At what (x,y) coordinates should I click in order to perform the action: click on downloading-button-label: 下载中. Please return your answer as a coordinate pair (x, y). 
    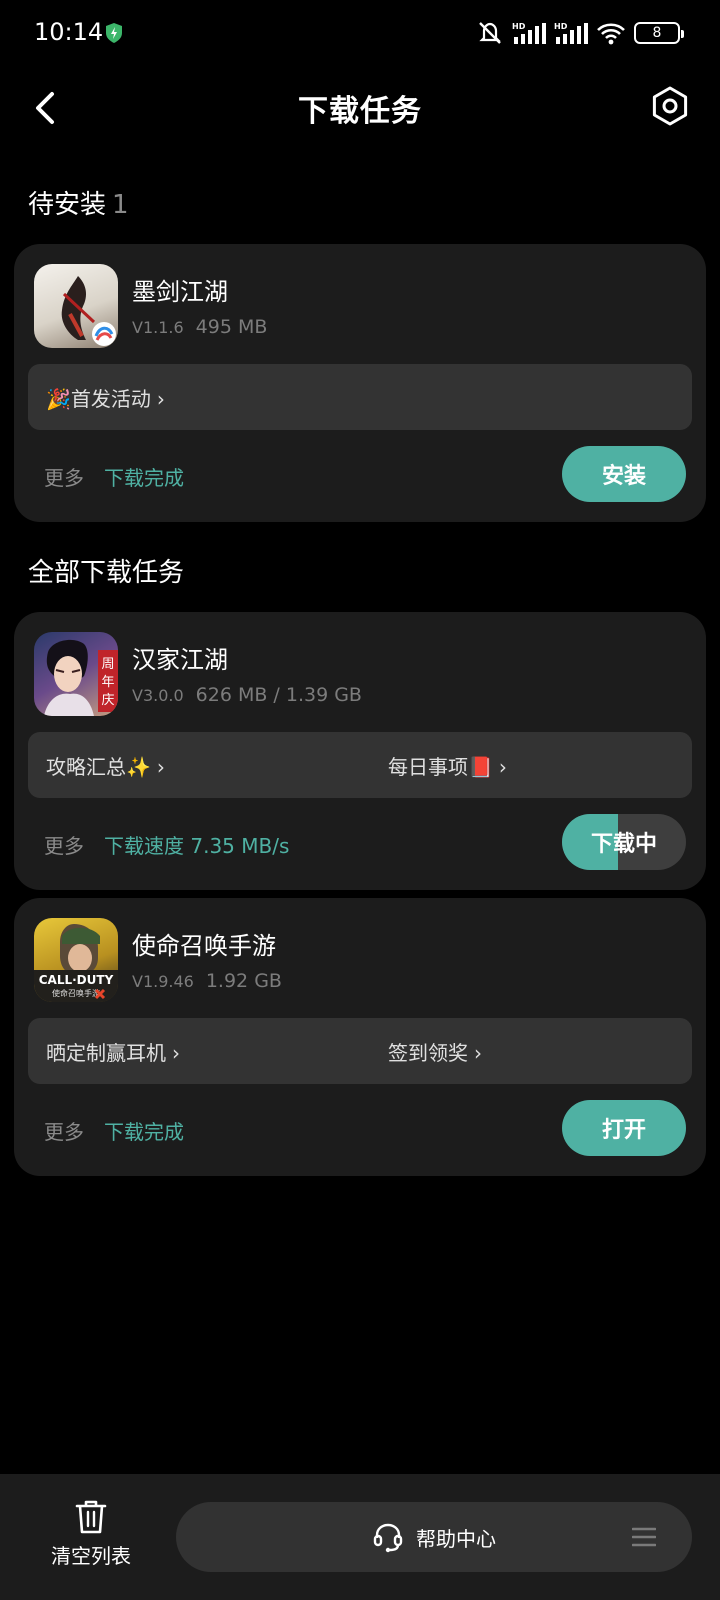
    Looking at the image, I should click on (623, 844).